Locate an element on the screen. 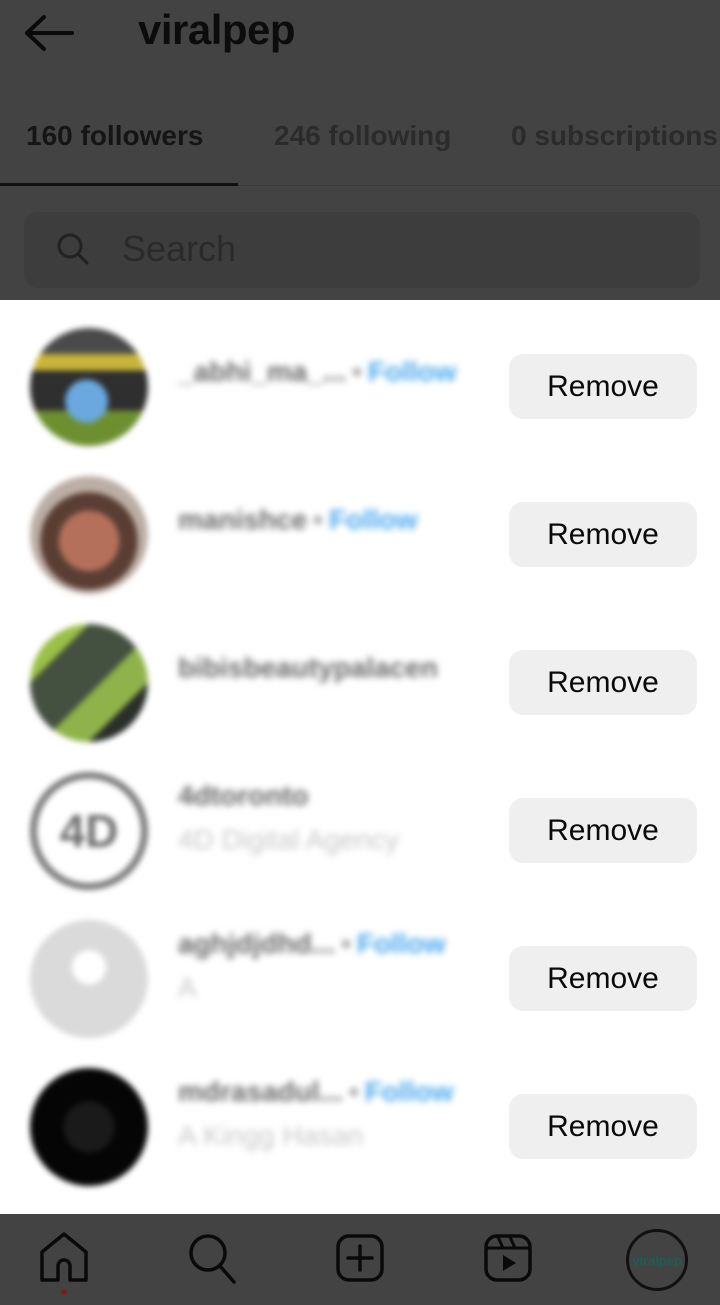 The image size is (720, 1305). nav-new-post is located at coordinates (360, 1258).